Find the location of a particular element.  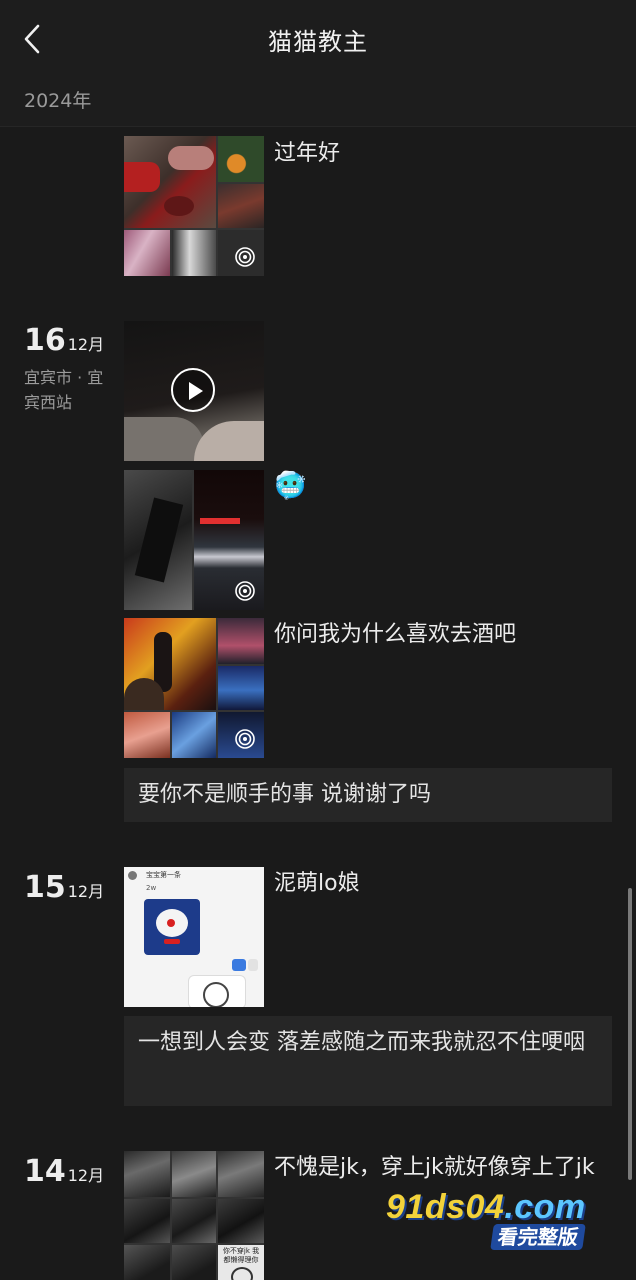

year-header: 2024年 is located at coordinates (318, 102).